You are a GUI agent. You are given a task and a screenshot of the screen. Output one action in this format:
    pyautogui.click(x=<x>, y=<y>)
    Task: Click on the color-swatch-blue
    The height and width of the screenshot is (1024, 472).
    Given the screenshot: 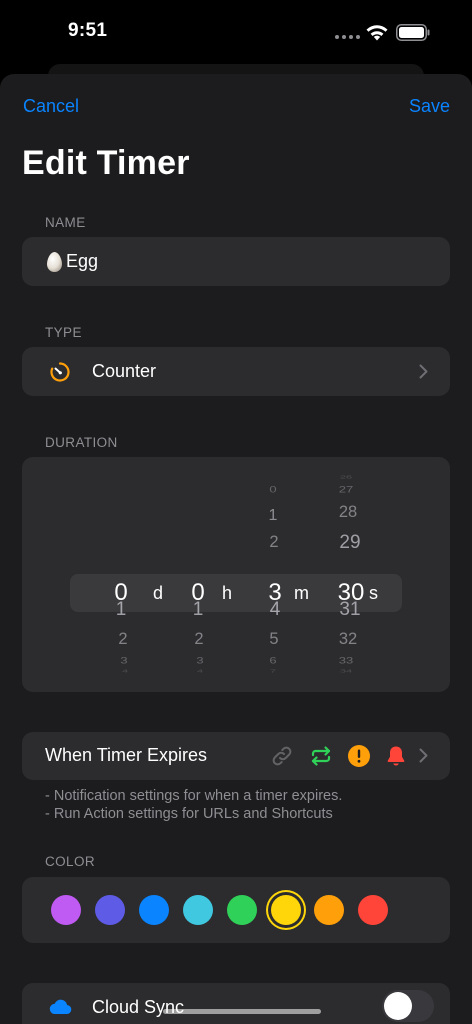 What is the action you would take?
    pyautogui.click(x=154, y=910)
    